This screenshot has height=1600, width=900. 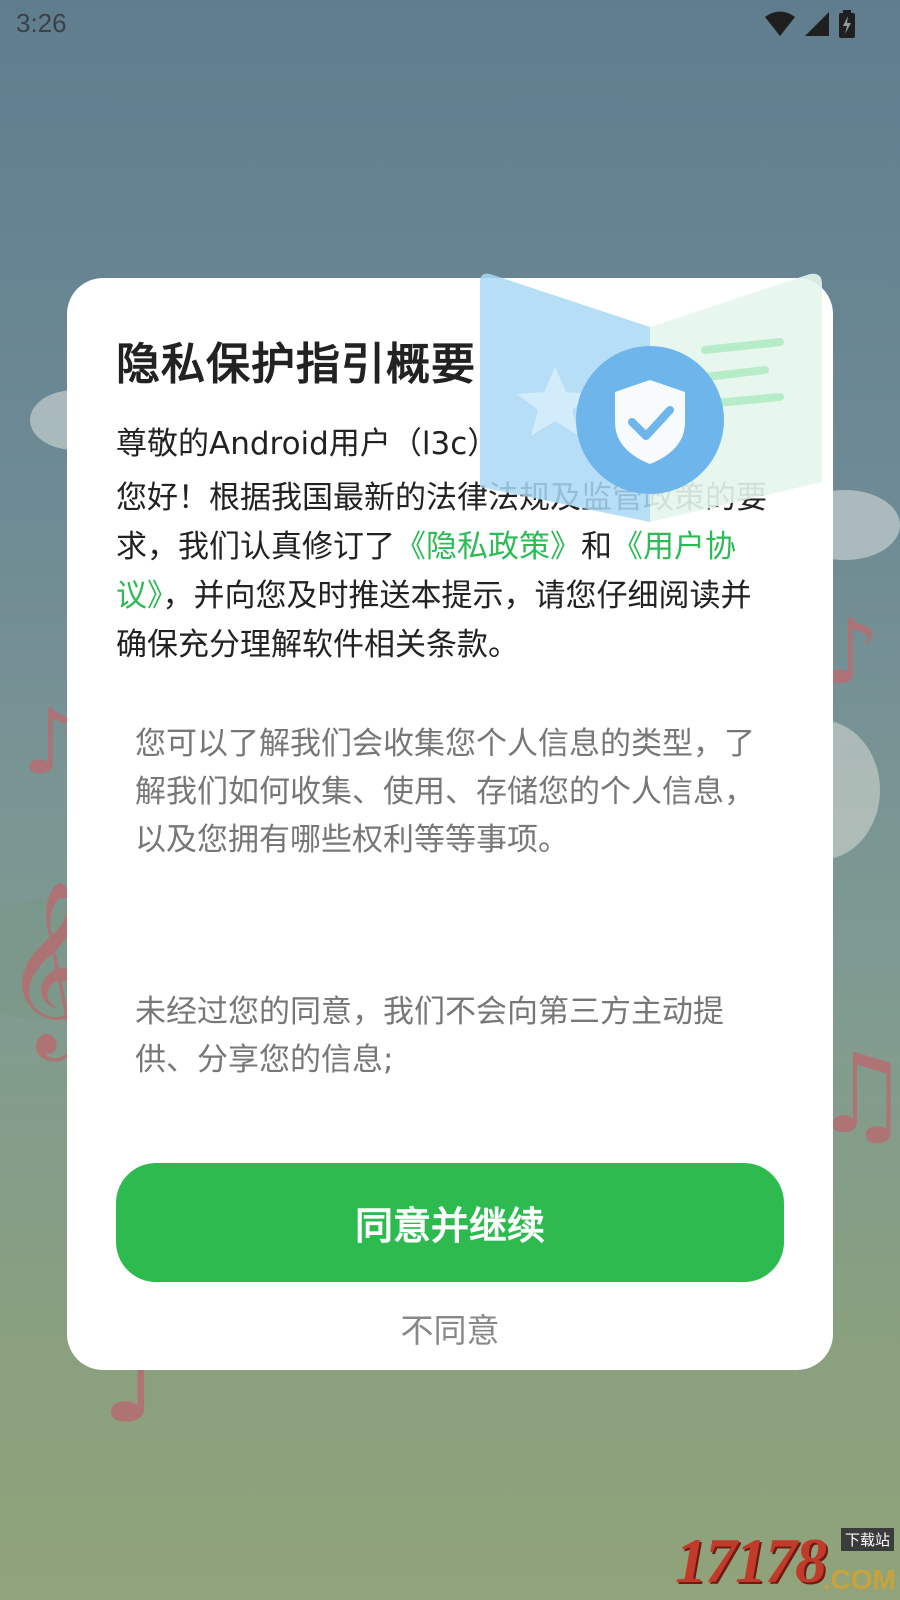 What do you see at coordinates (867, 1539) in the screenshot?
I see `watermark-download-tag: 下载站` at bounding box center [867, 1539].